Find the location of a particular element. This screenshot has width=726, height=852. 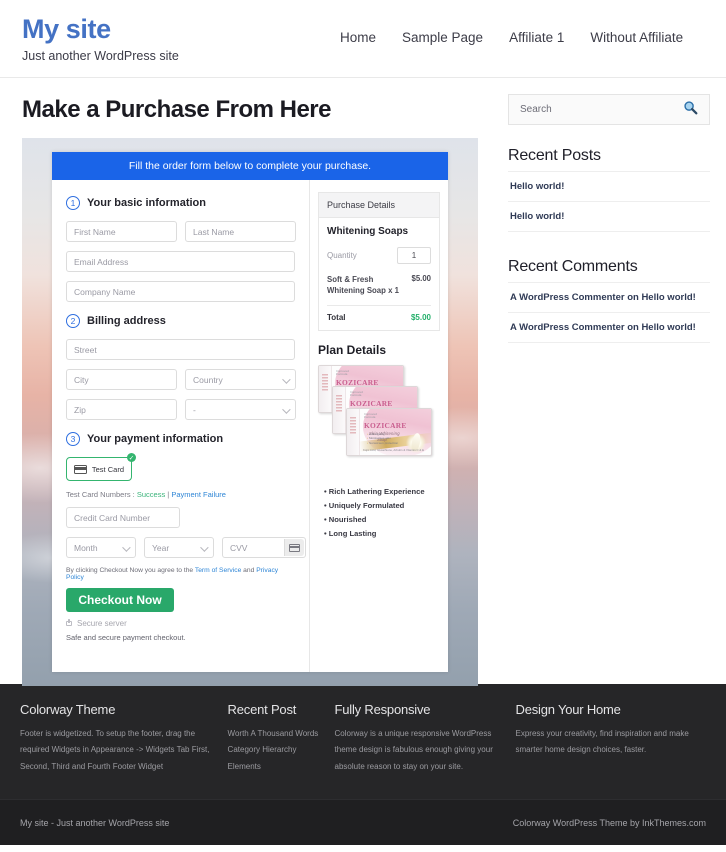

line-item-name: Soft & Fresh Whitening Soap x 1 is located at coordinates (363, 285).